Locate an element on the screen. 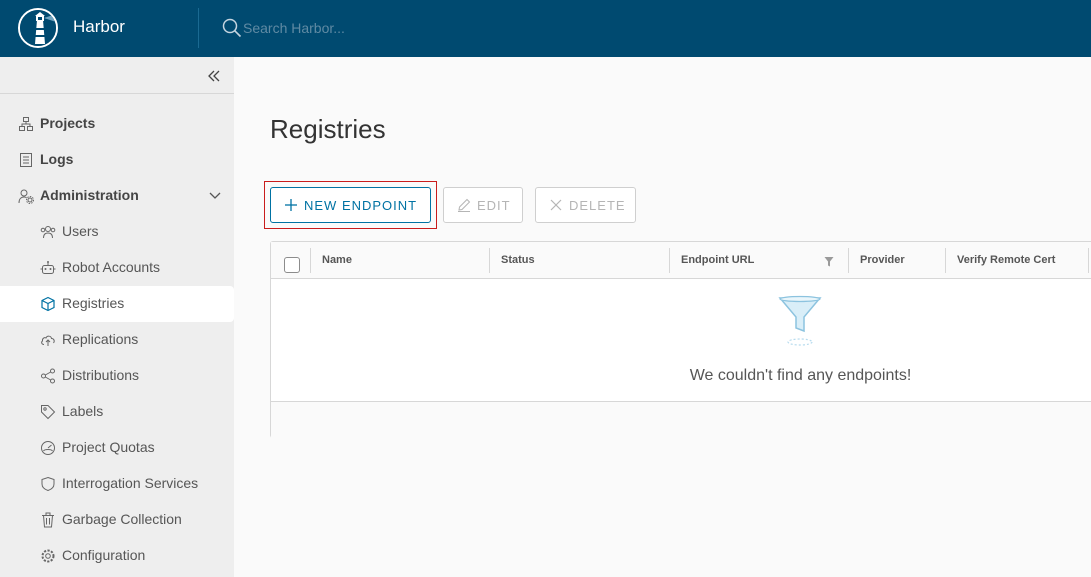  robot-icon is located at coordinates (48, 267).